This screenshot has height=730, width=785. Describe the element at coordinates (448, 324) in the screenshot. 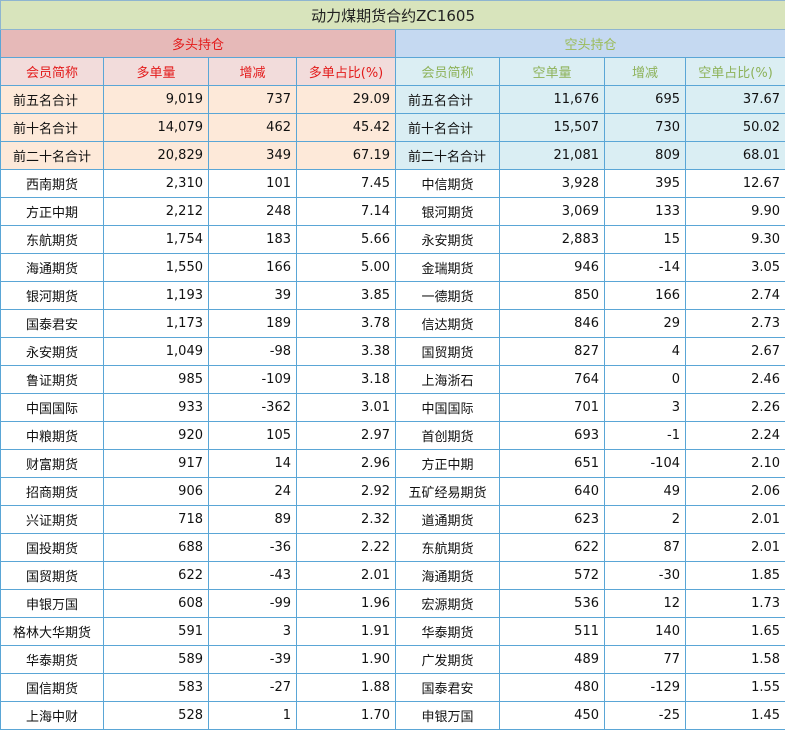

I see `short-member-cell: 信达期货` at that location.